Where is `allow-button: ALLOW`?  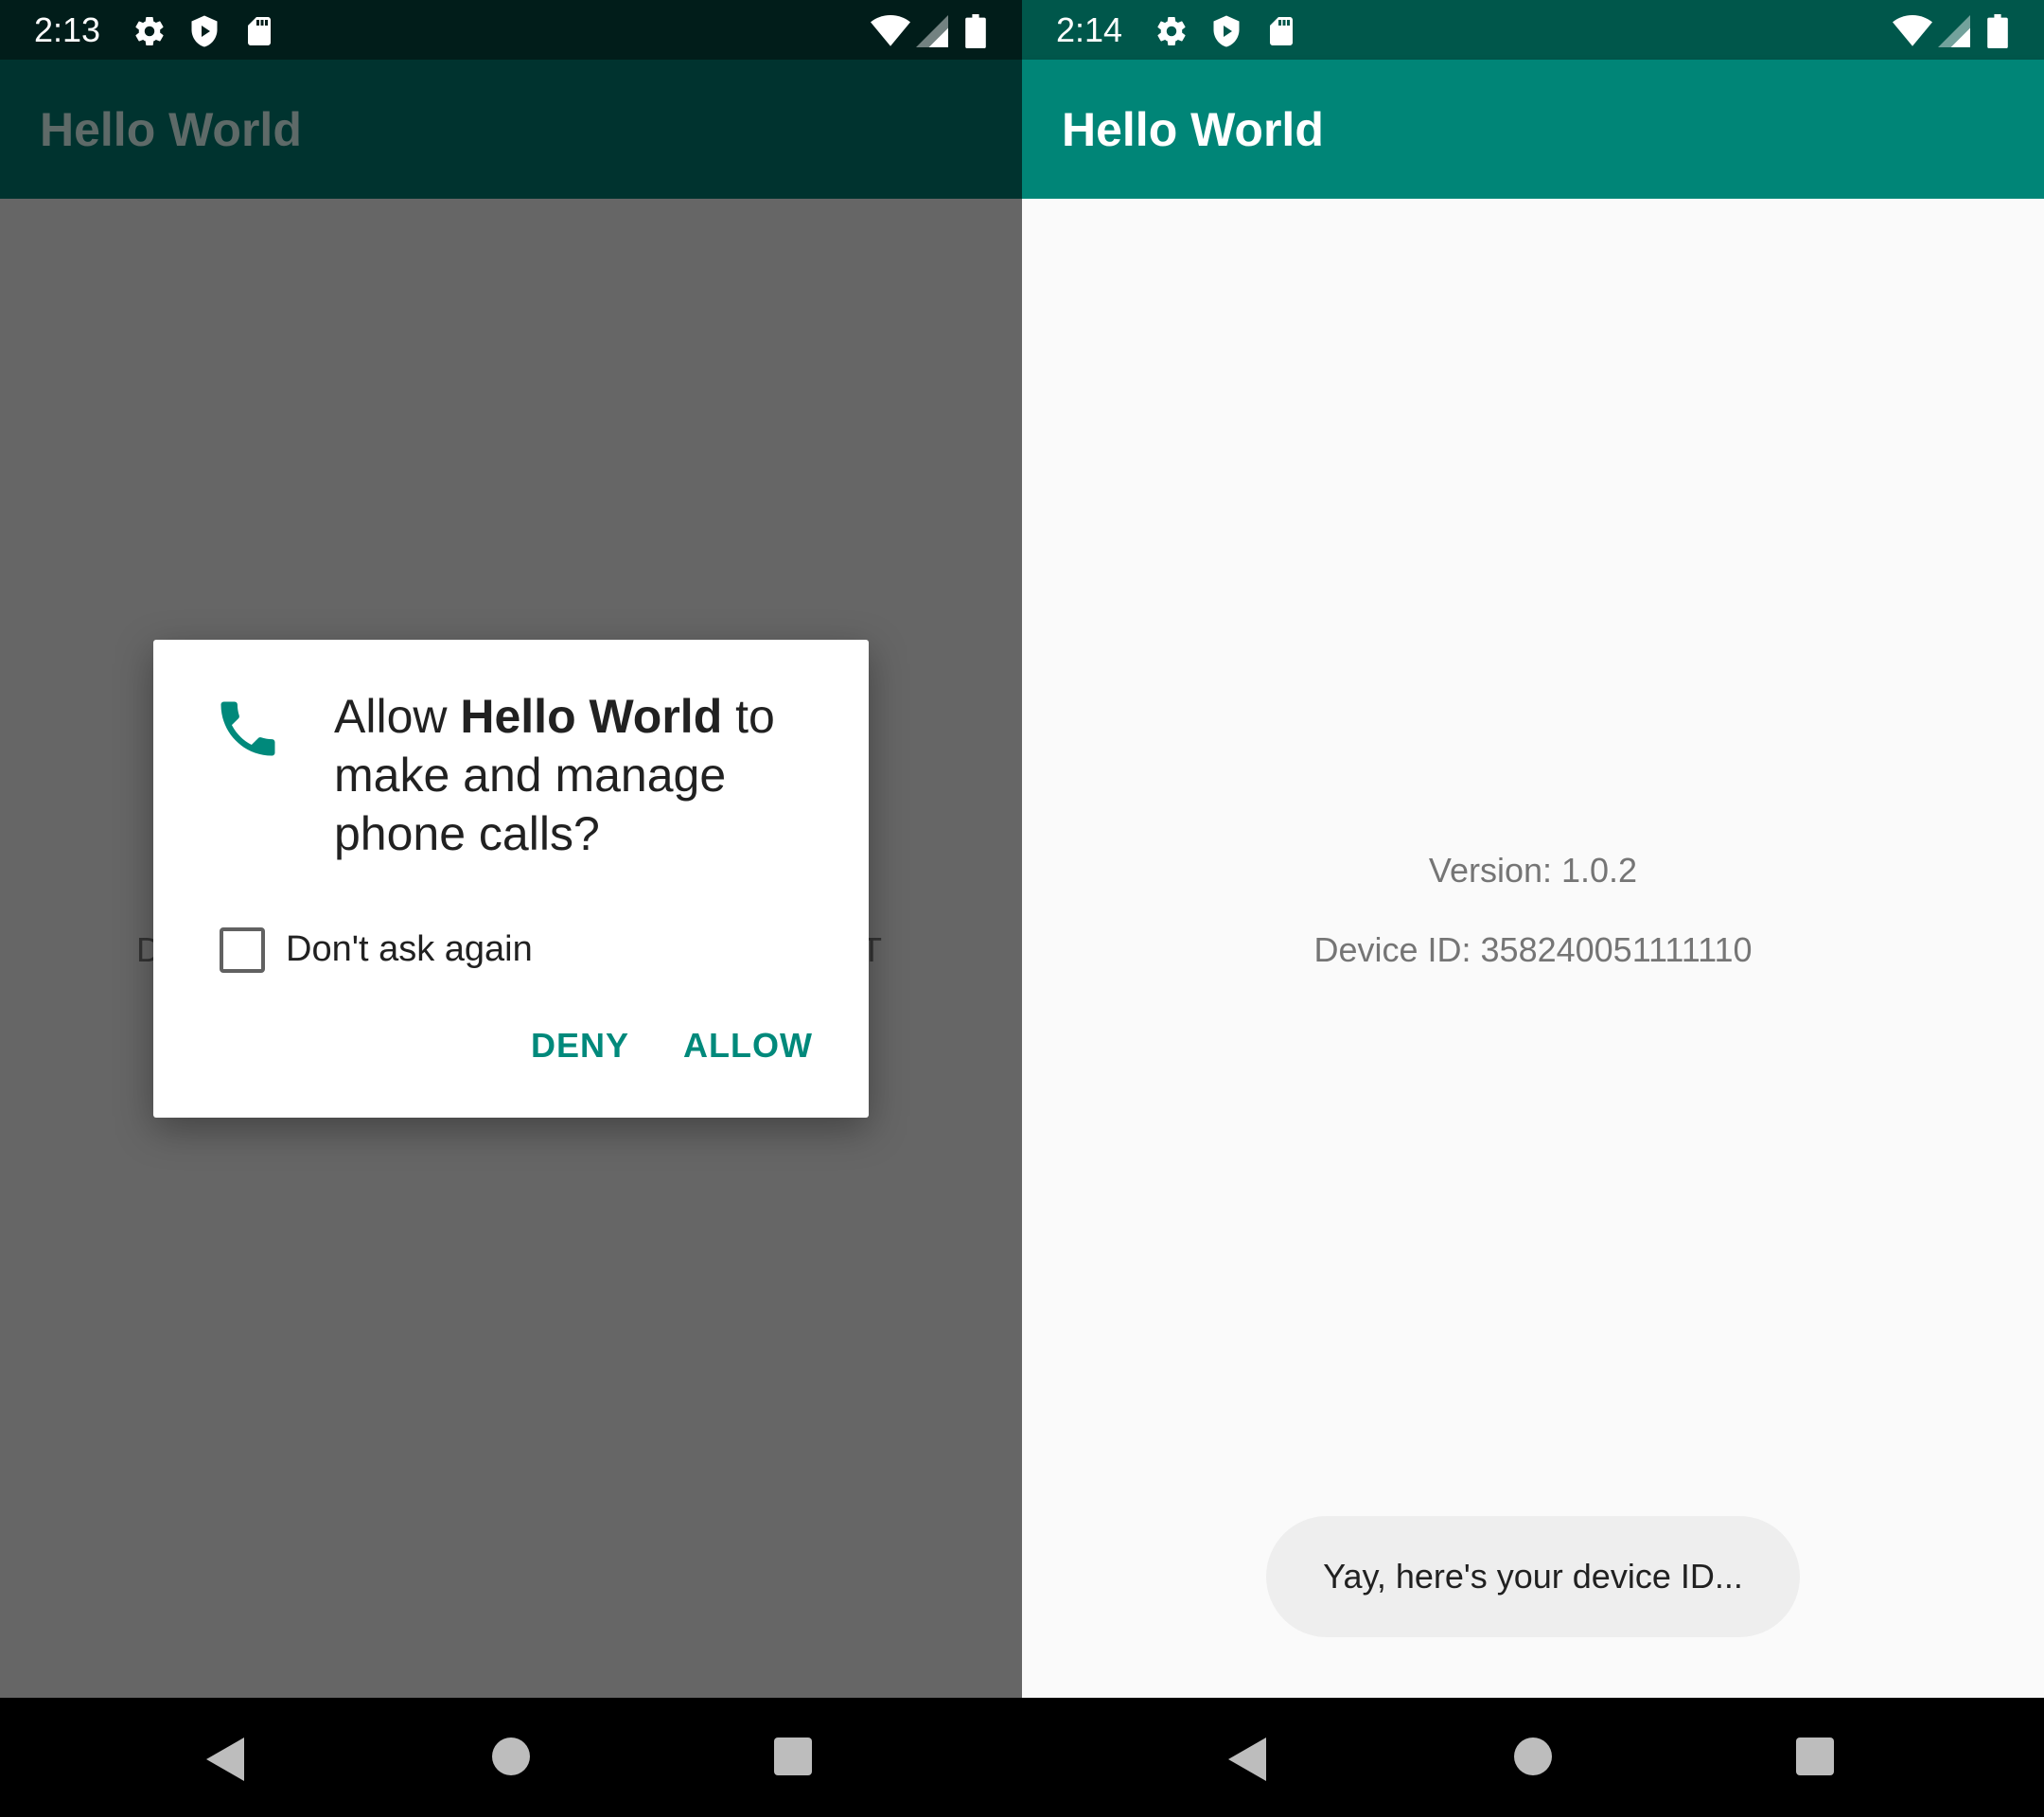 allow-button: ALLOW is located at coordinates (748, 1046).